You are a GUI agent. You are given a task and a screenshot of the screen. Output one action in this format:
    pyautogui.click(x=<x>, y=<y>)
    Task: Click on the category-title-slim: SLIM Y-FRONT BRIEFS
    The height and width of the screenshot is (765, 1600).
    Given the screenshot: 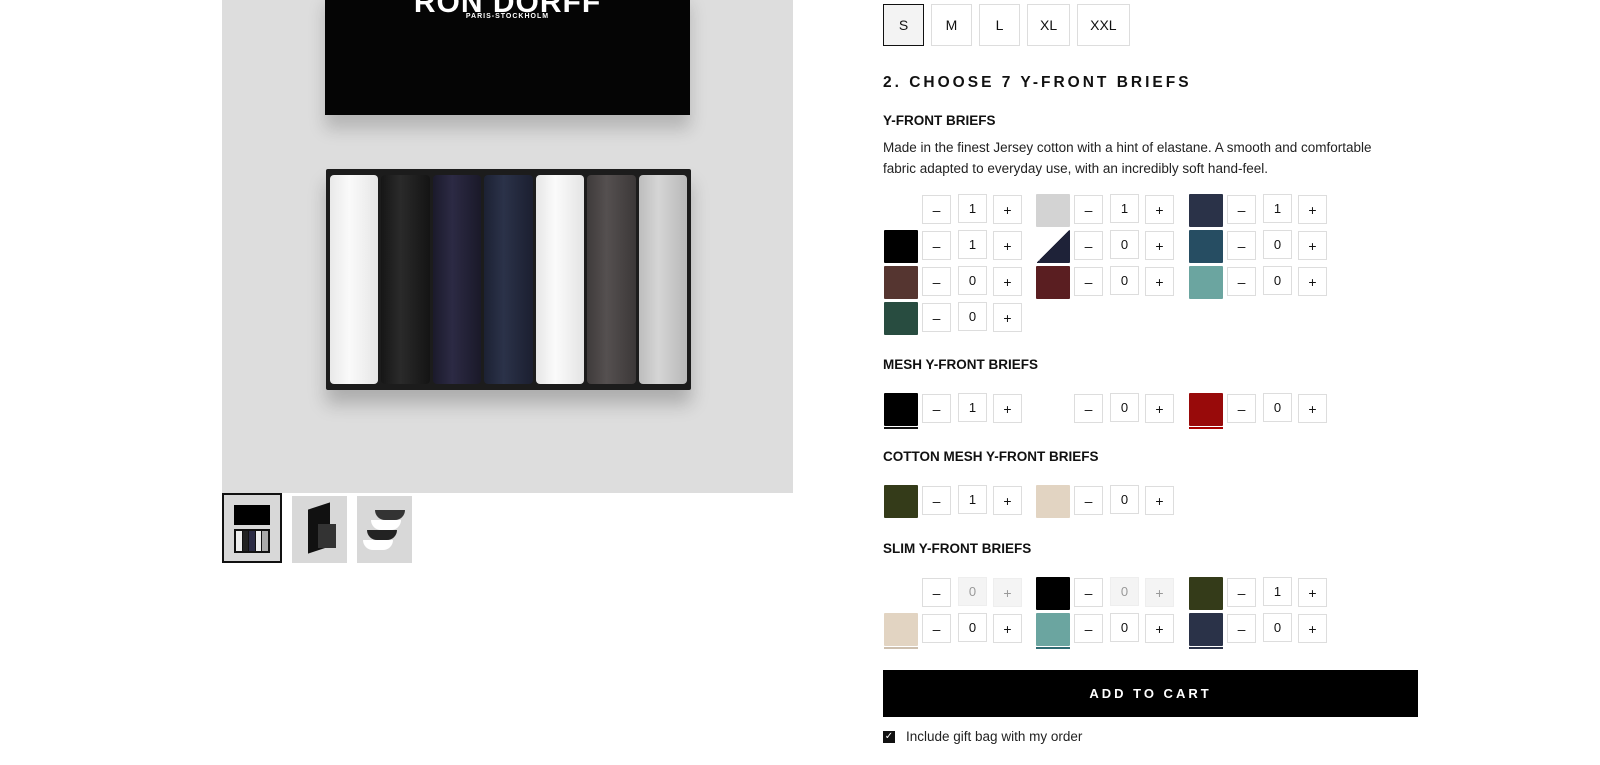 What is the action you would take?
    pyautogui.click(x=957, y=548)
    